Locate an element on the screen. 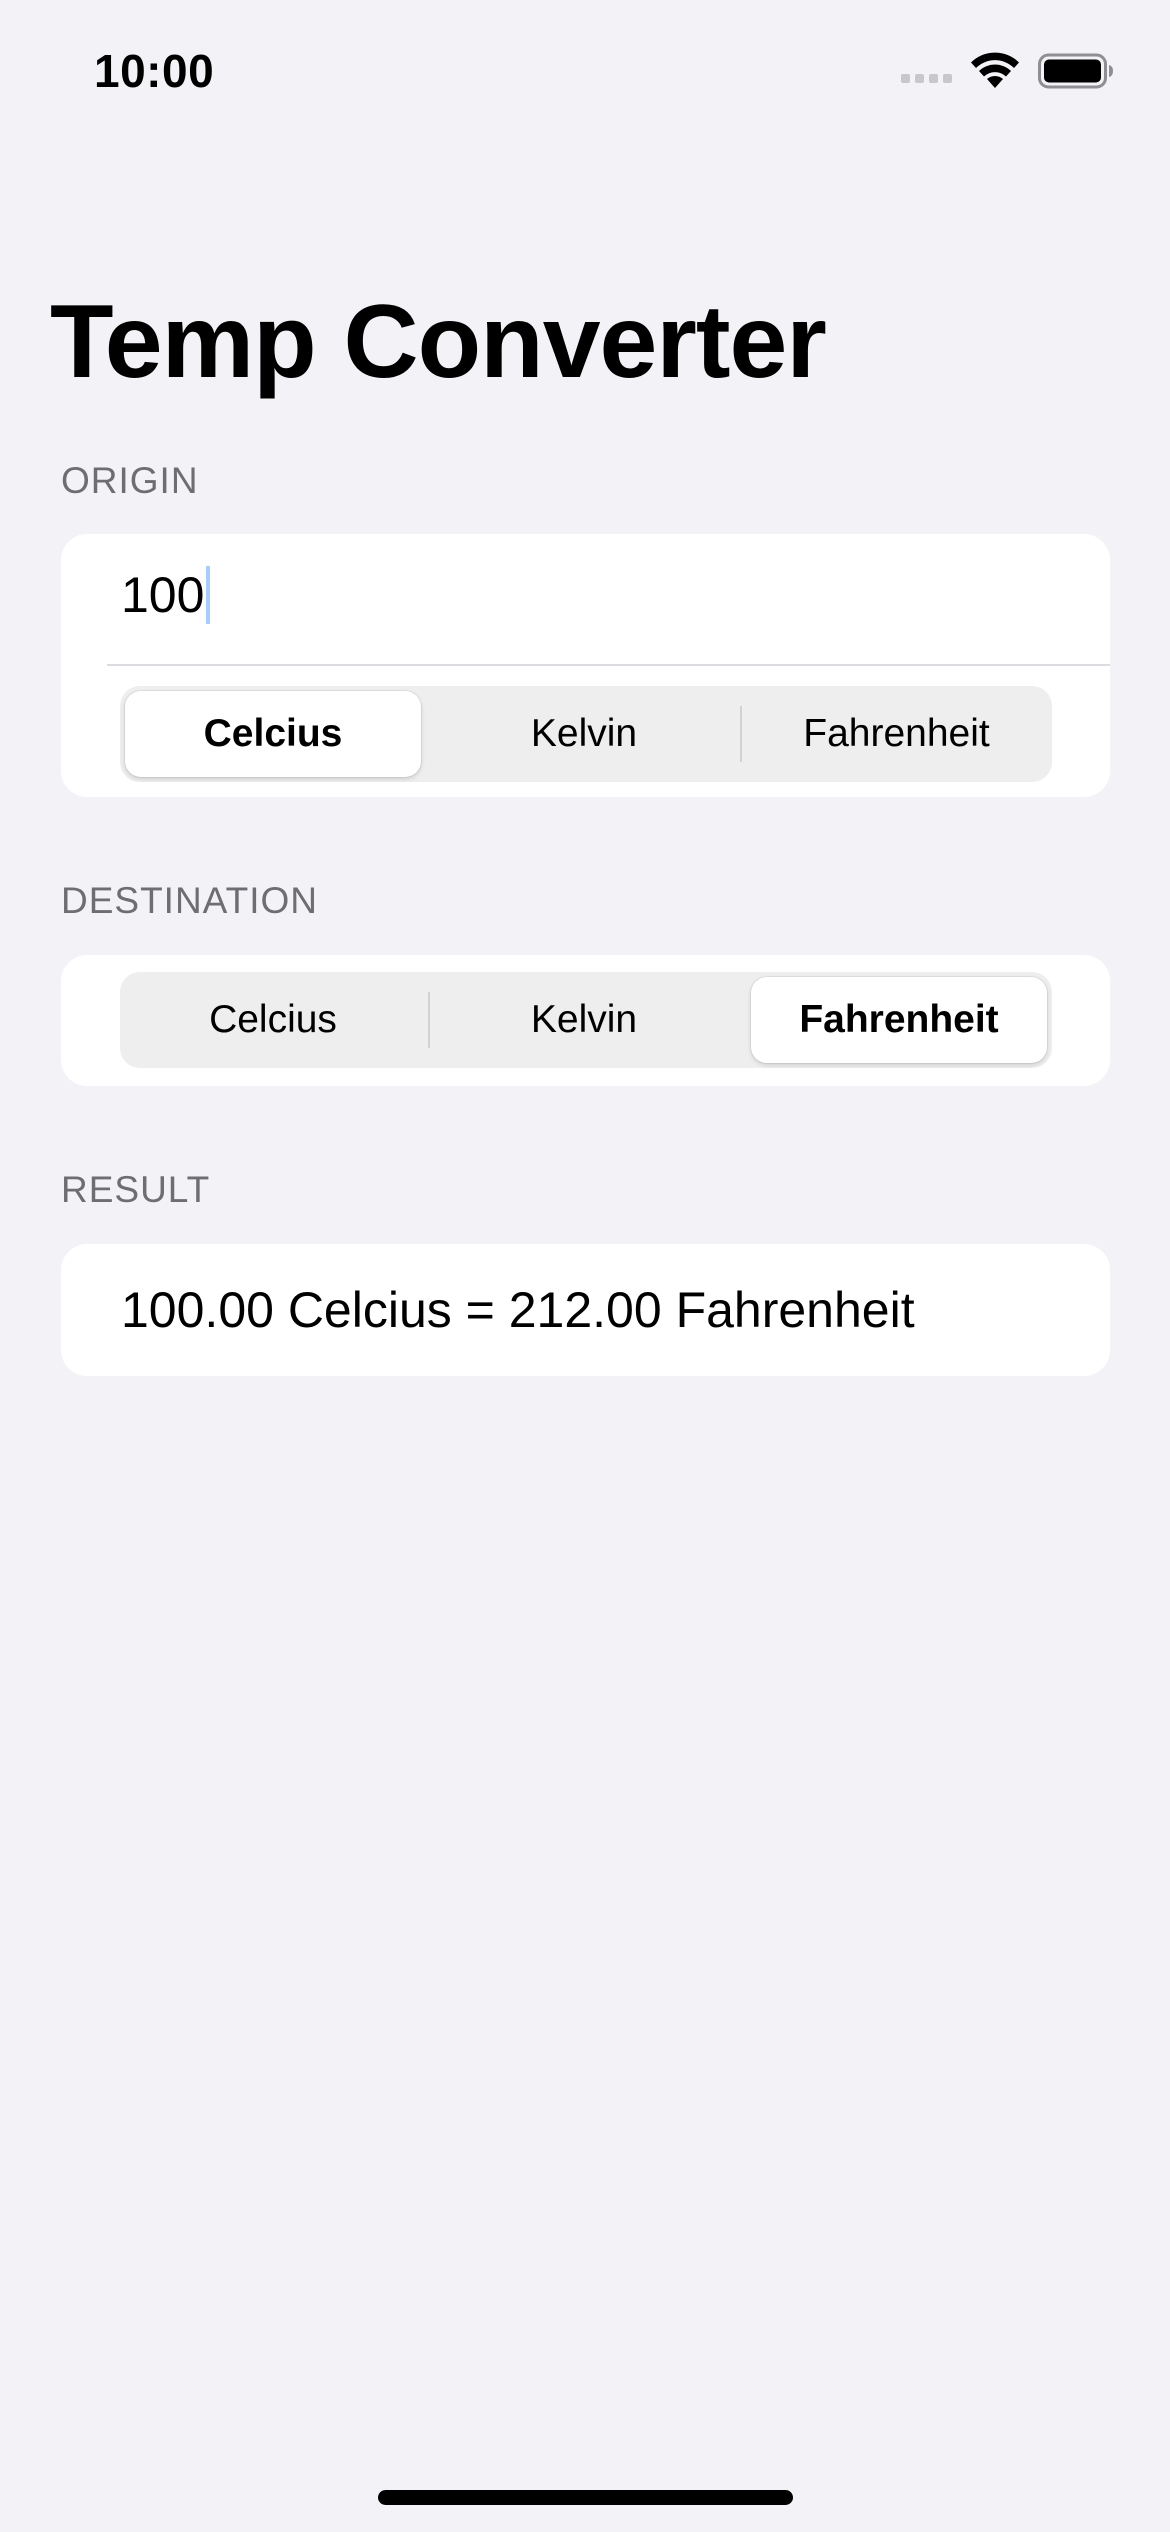 This screenshot has width=1170, height=2532. origin-segment-celcius: Celcius is located at coordinates (273, 734).